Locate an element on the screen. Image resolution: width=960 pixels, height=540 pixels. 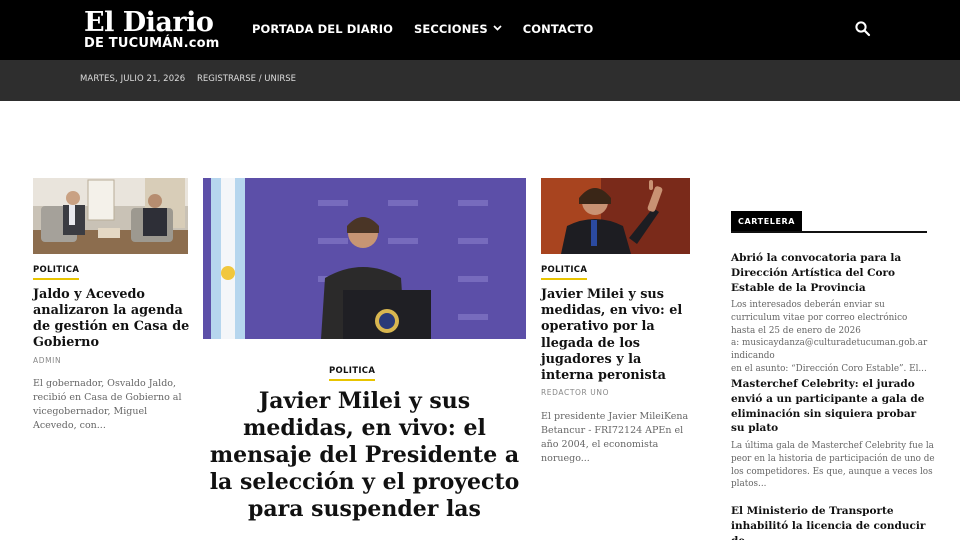
site-logo: El Diario DE TUCUMÁN.com is located at coordinates (152, 29).